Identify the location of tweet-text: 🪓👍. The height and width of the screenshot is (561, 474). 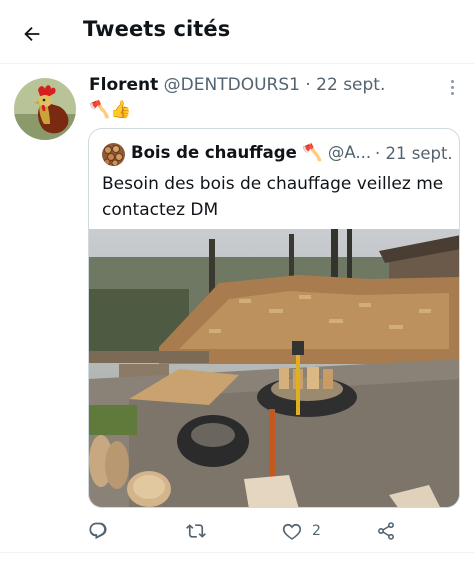
(110, 110).